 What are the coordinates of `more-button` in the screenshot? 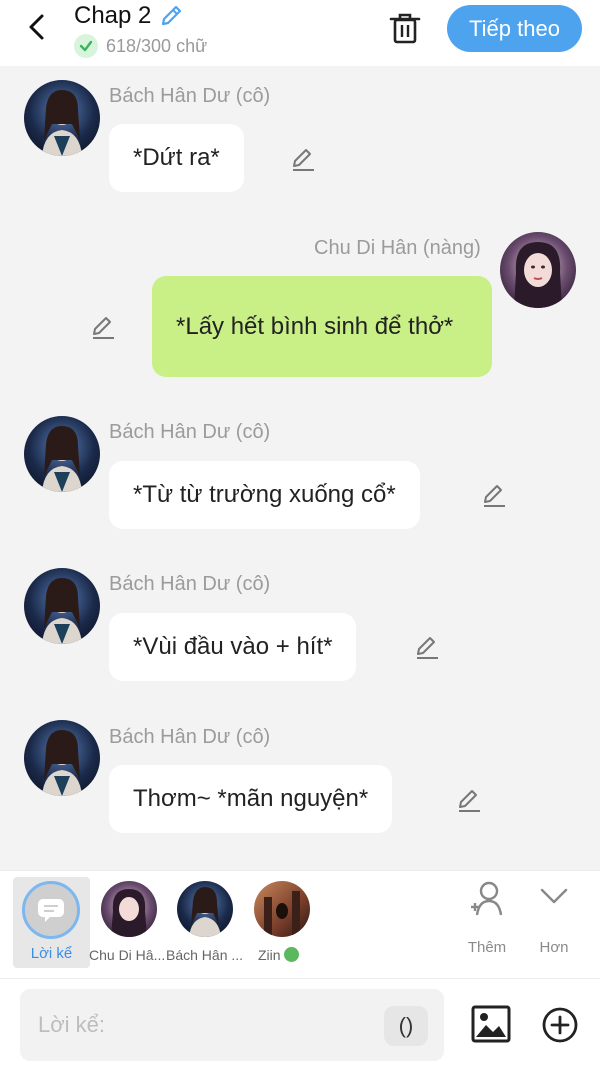 It's located at (554, 898).